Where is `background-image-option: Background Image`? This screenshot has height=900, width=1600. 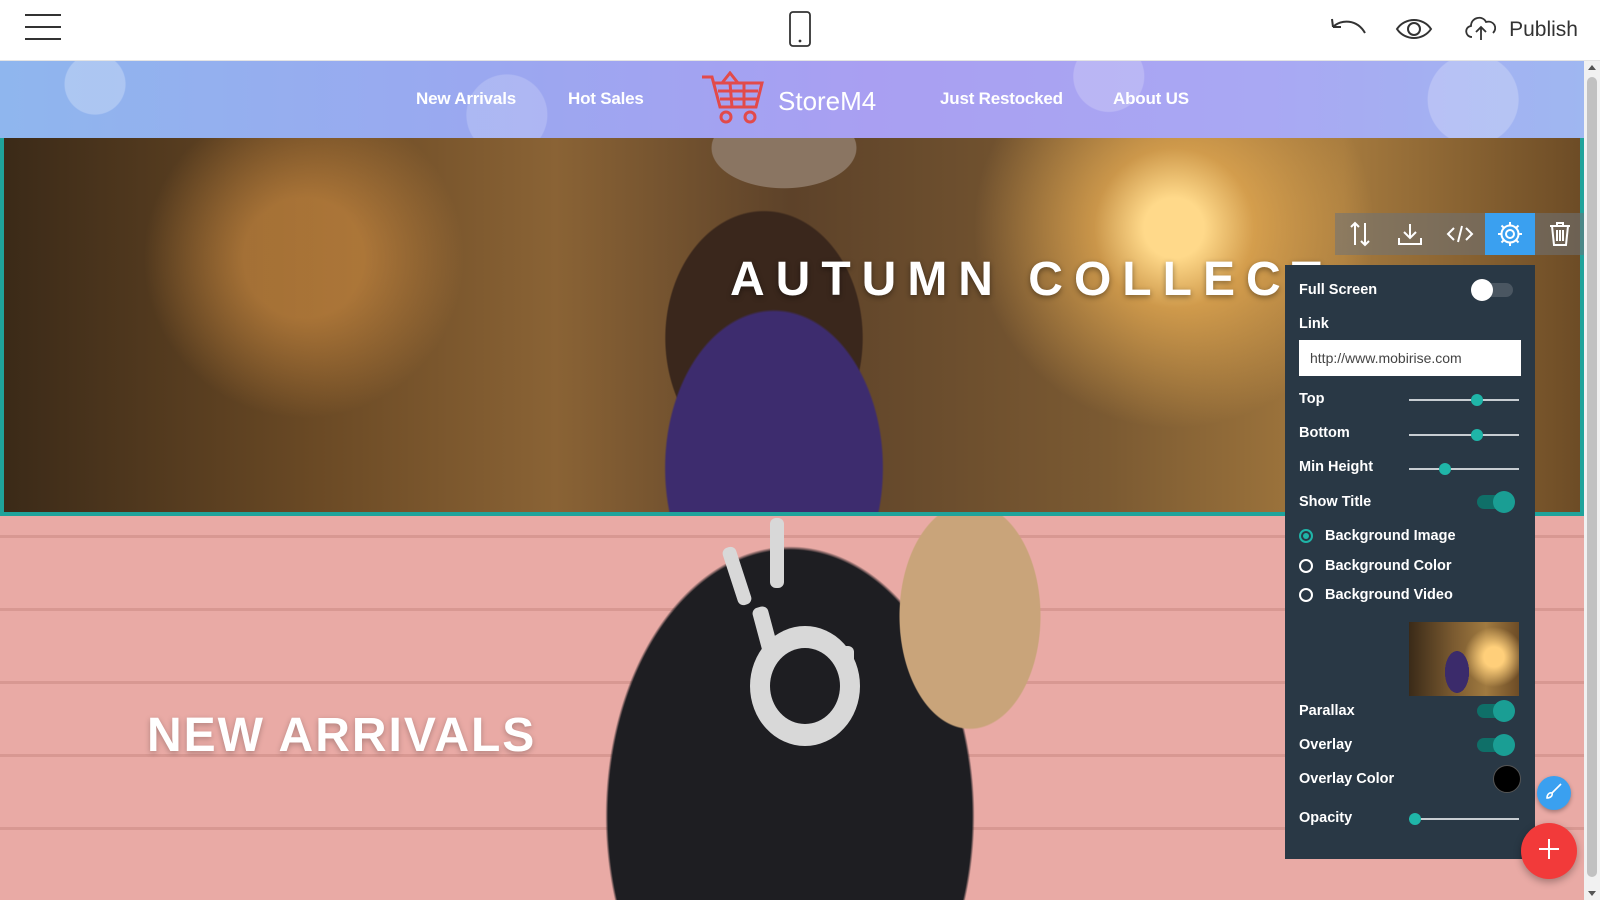 background-image-option: Background Image is located at coordinates (1410, 536).